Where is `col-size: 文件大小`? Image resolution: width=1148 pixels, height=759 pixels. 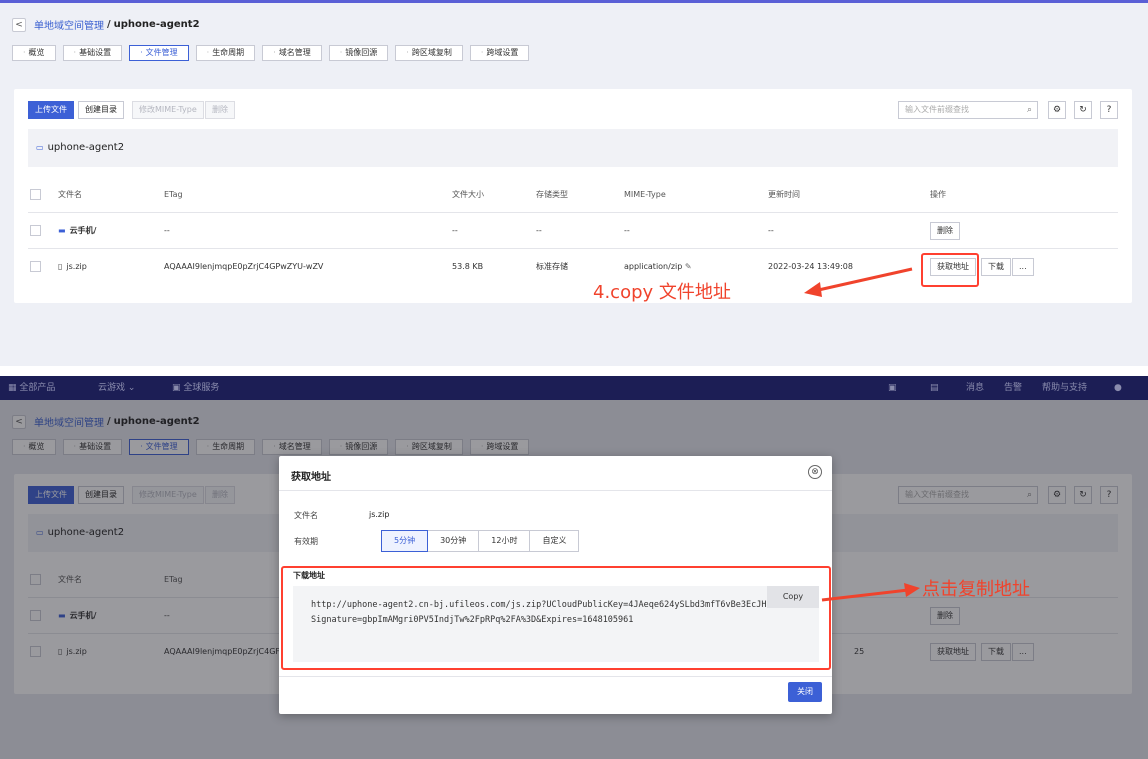
col-size: 文件大小 is located at coordinates (468, 194).